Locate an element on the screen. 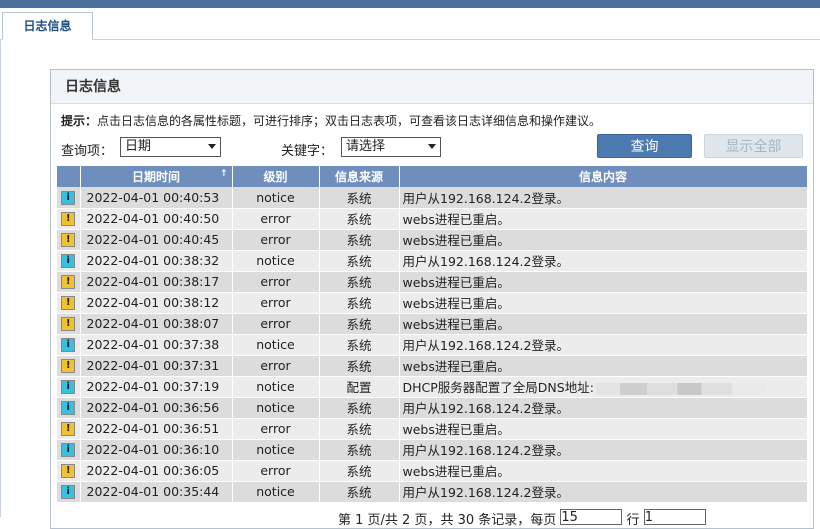  query-item-value: 日期 is located at coordinates (138, 146).